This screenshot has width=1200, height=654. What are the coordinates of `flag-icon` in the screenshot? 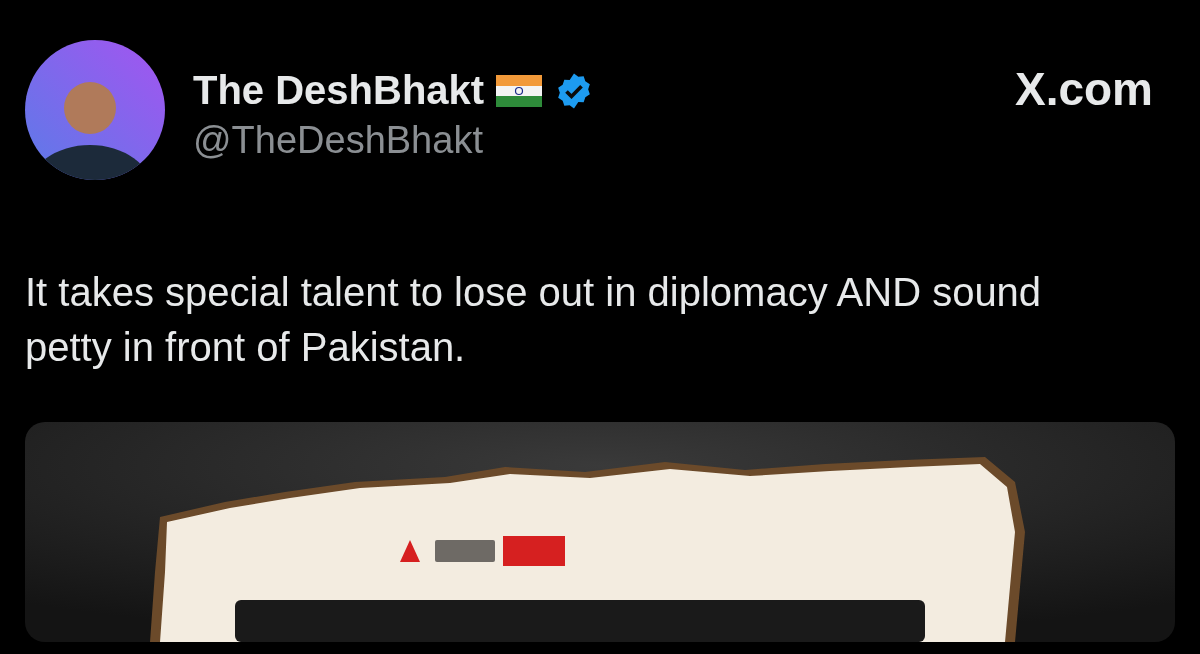 It's located at (519, 90).